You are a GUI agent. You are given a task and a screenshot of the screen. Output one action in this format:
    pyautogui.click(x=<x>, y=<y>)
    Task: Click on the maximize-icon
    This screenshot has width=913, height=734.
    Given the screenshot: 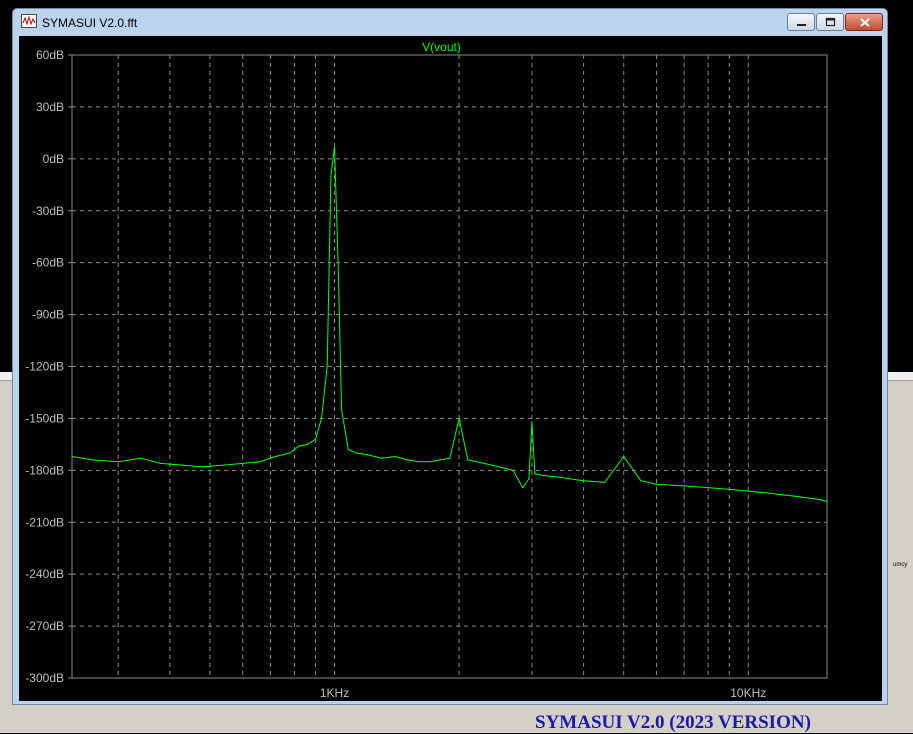 What is the action you would take?
    pyautogui.click(x=830, y=22)
    